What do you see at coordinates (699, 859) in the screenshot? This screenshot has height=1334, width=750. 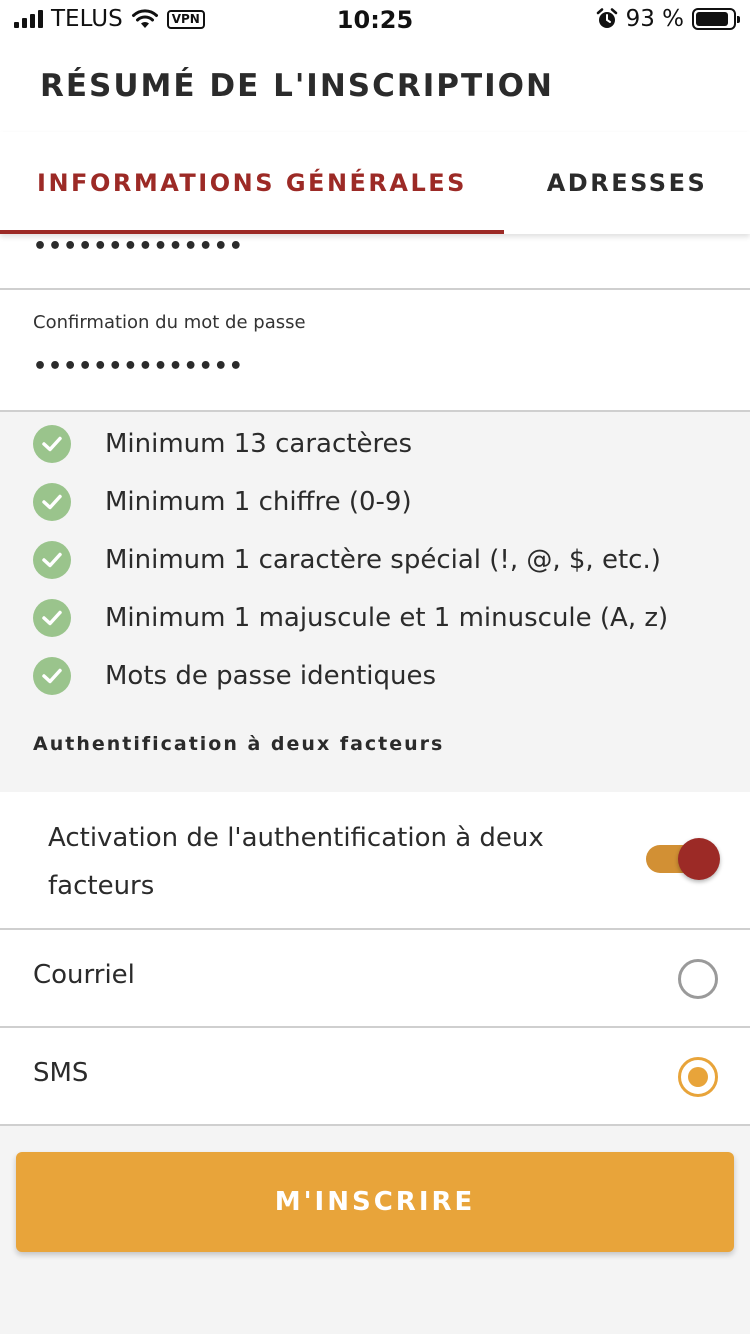 I see `toggle-knob` at bounding box center [699, 859].